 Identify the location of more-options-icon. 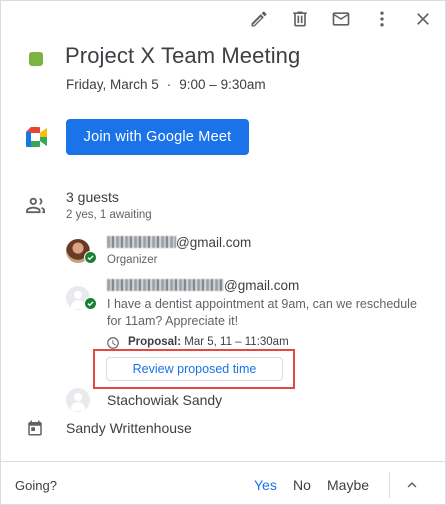
(382, 19).